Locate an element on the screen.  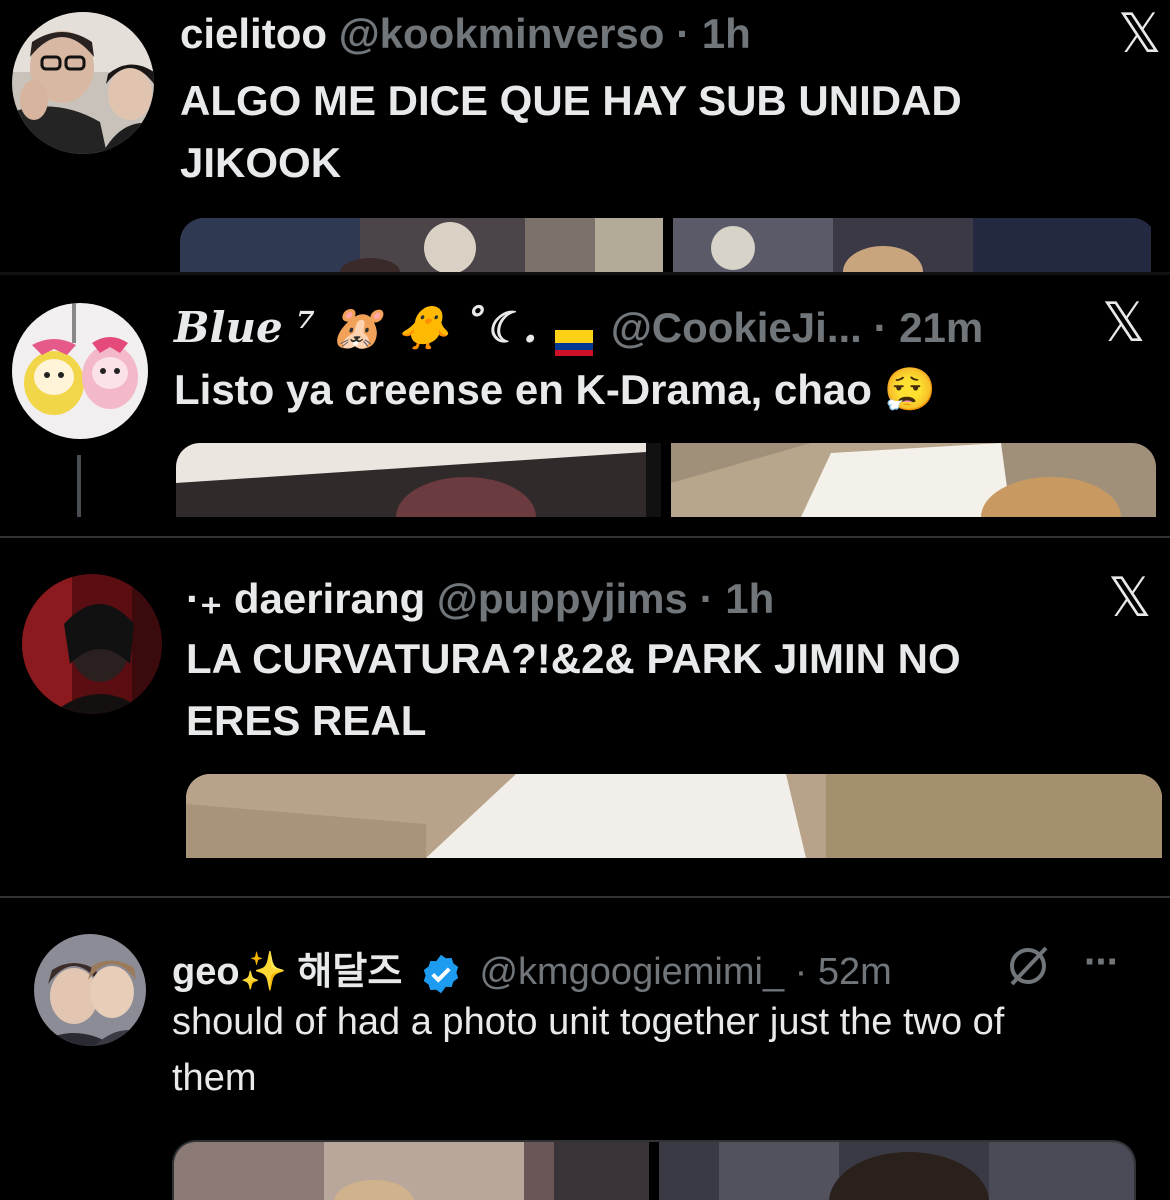
tweet-header: cielitoo @kookminverso · 1h is located at coordinates (465, 34).